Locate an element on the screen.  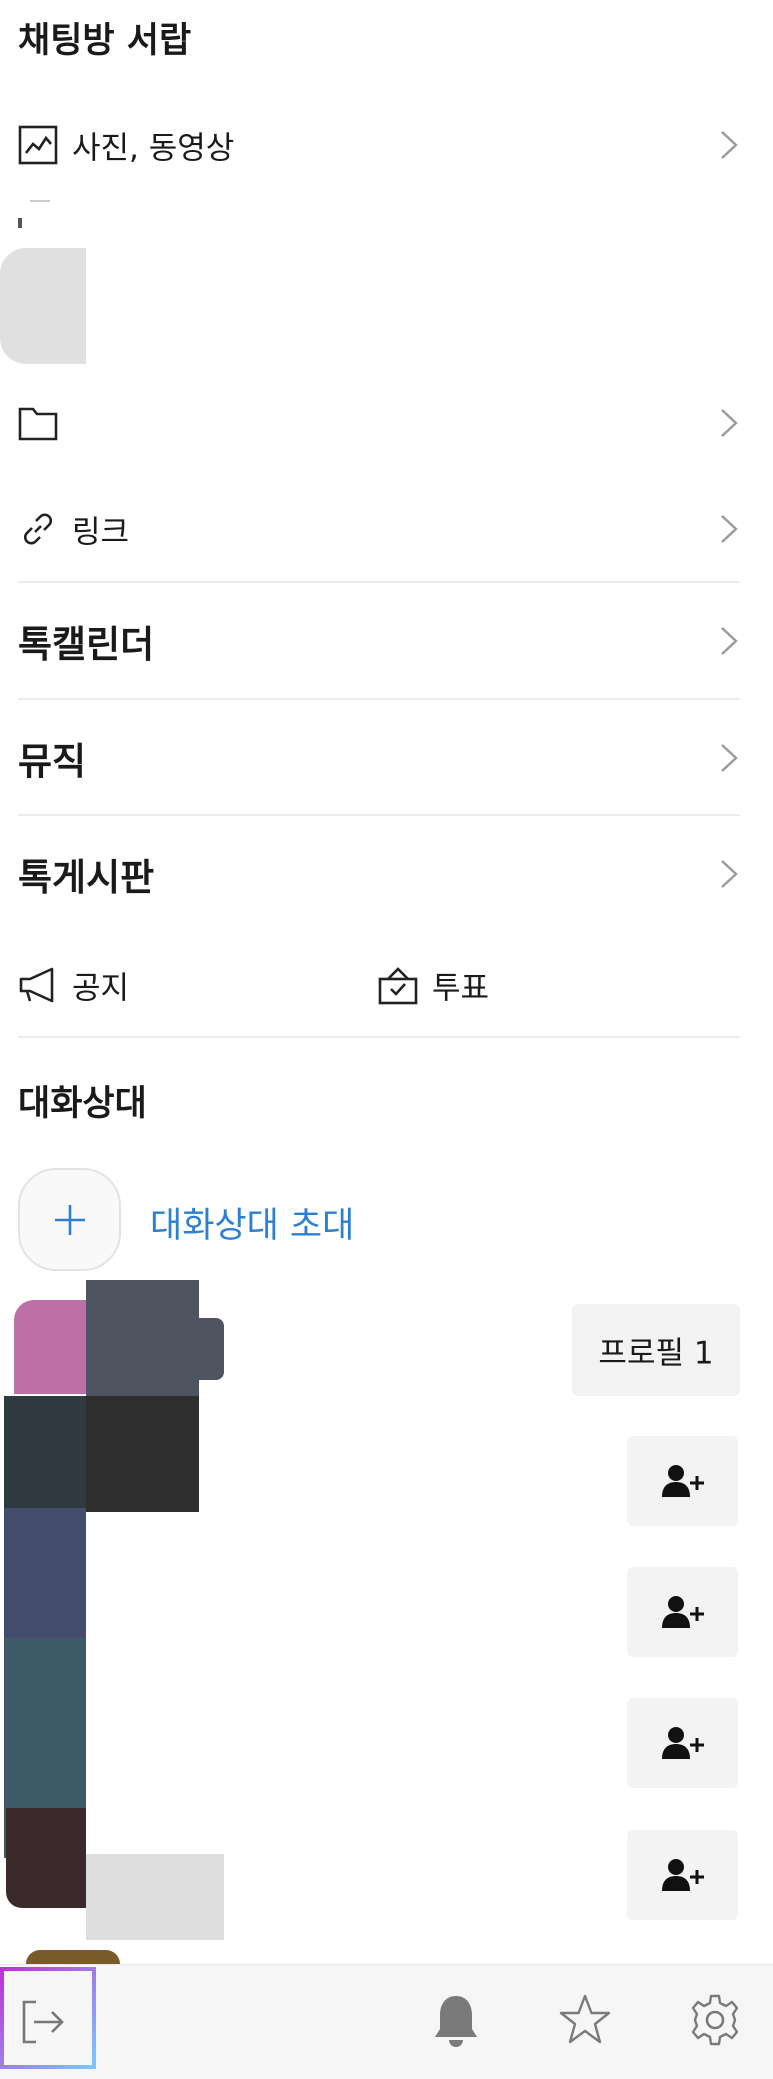
bell-icon is located at coordinates (456, 2020).